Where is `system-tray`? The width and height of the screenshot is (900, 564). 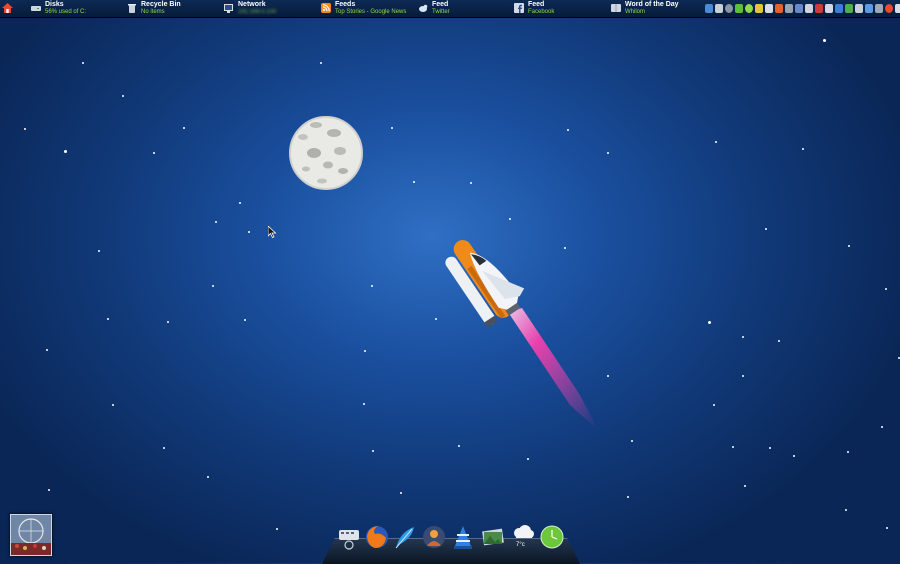
system-tray is located at coordinates (802, 8).